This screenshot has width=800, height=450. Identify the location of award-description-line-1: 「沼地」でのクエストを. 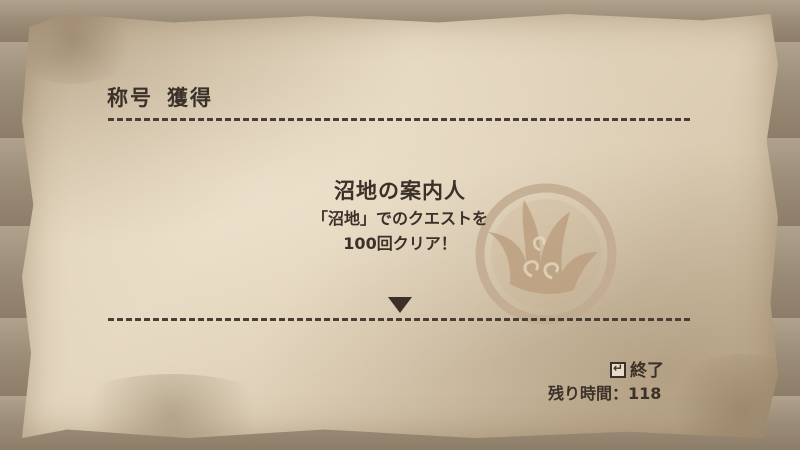
(399, 218).